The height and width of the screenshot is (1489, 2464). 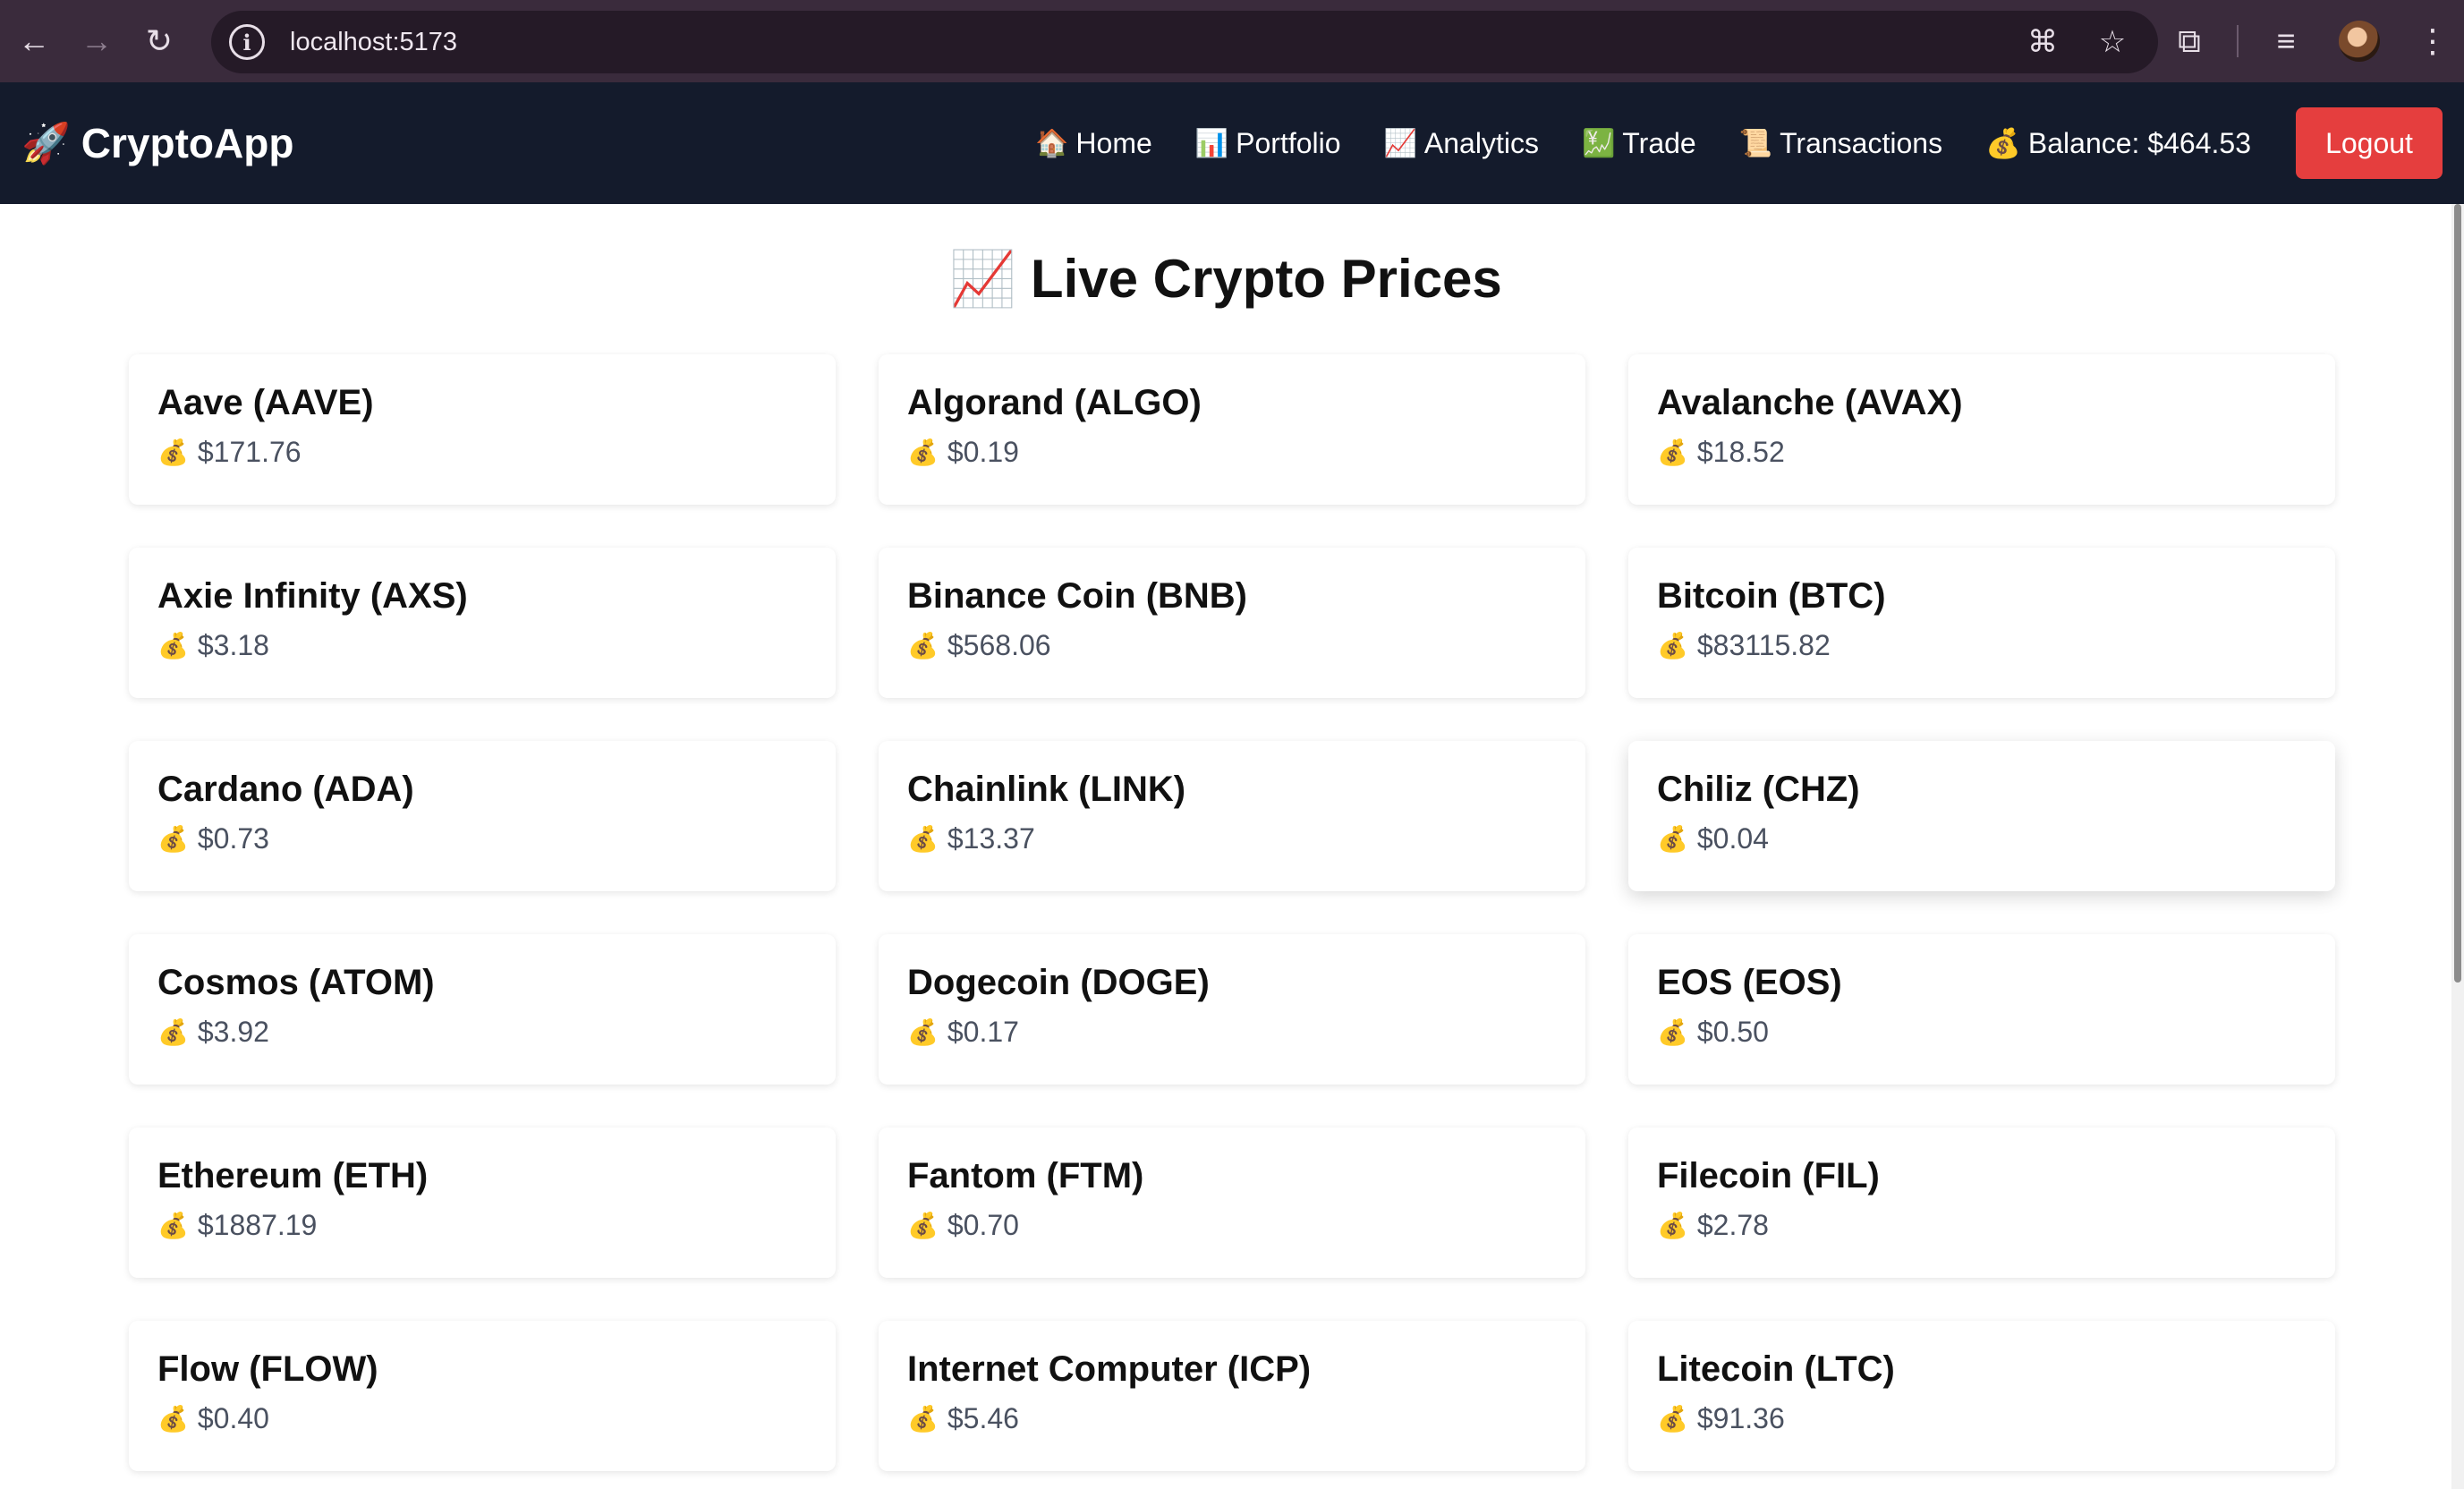 I want to click on coin-price-row: 💰 $0.04, so click(x=1982, y=838).